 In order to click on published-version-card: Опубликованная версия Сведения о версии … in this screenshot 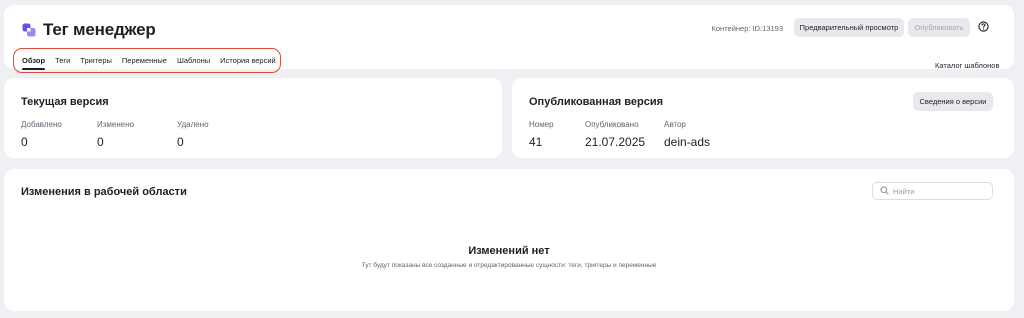, I will do `click(763, 118)`.